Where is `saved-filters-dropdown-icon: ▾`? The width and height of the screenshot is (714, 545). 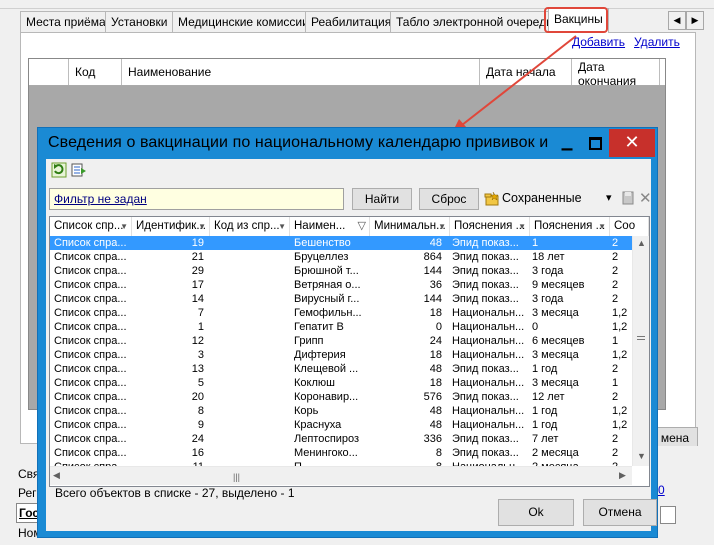 saved-filters-dropdown-icon: ▾ is located at coordinates (609, 197).